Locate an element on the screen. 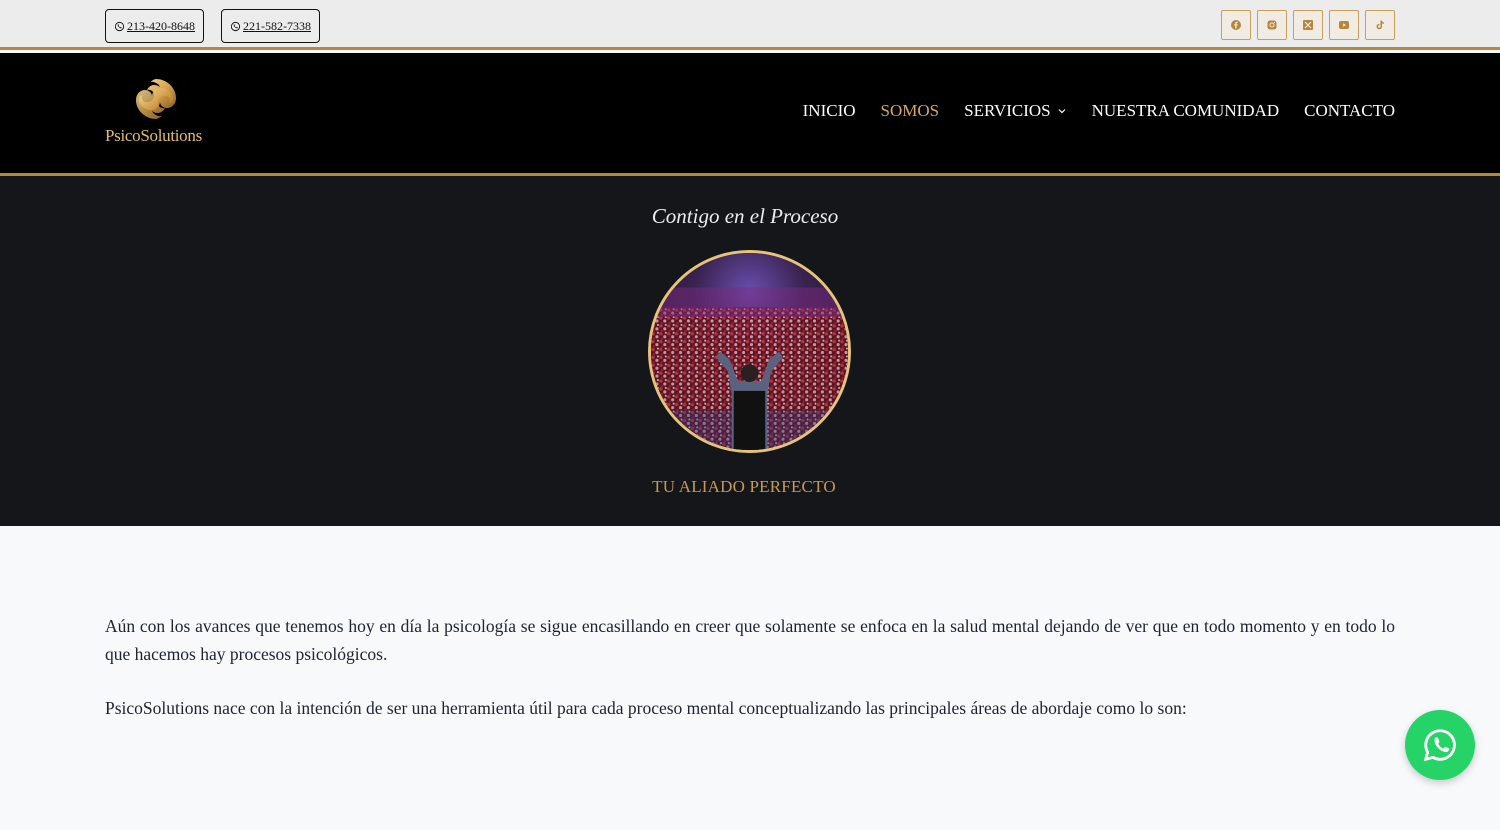 The image size is (1500, 830). nav-item-servicios: SERVICIOS is located at coordinates (1015, 111).